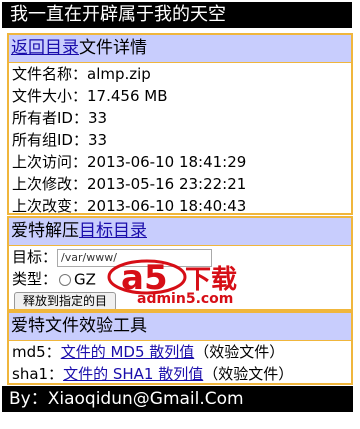  Describe the element at coordinates (180, 327) in the screenshot. I see `verify-header: 爱特文件效验工具` at that location.